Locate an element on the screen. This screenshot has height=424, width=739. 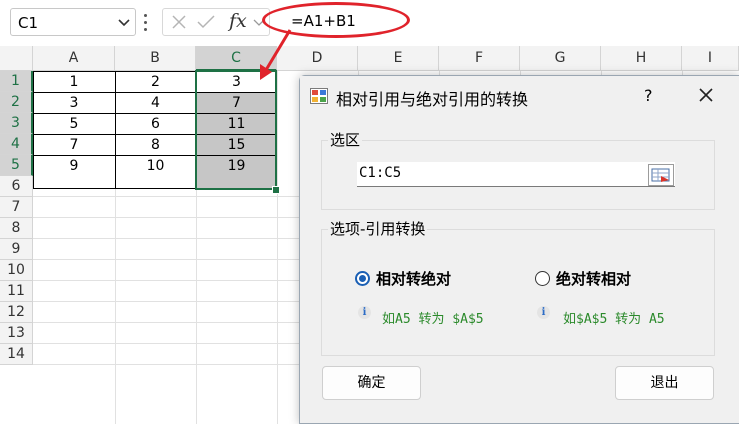
radio-relative-to-absolute is located at coordinates (362, 278).